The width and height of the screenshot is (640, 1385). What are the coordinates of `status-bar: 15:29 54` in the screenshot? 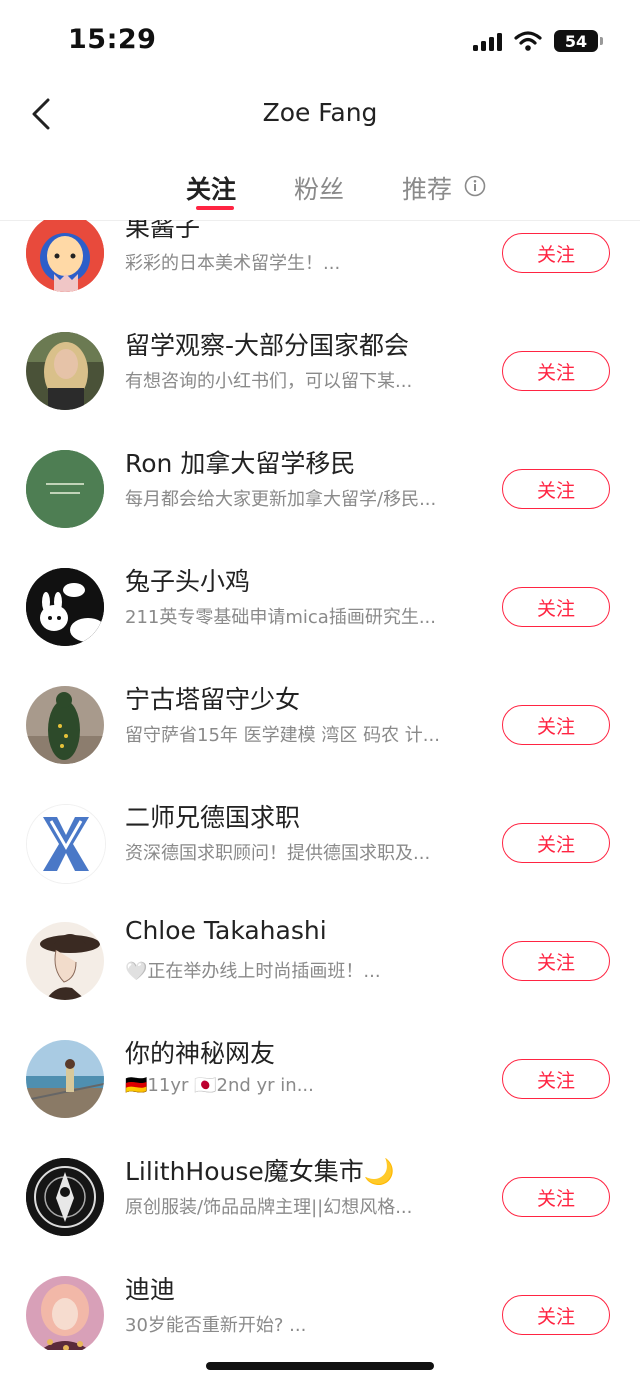 It's located at (320, 40).